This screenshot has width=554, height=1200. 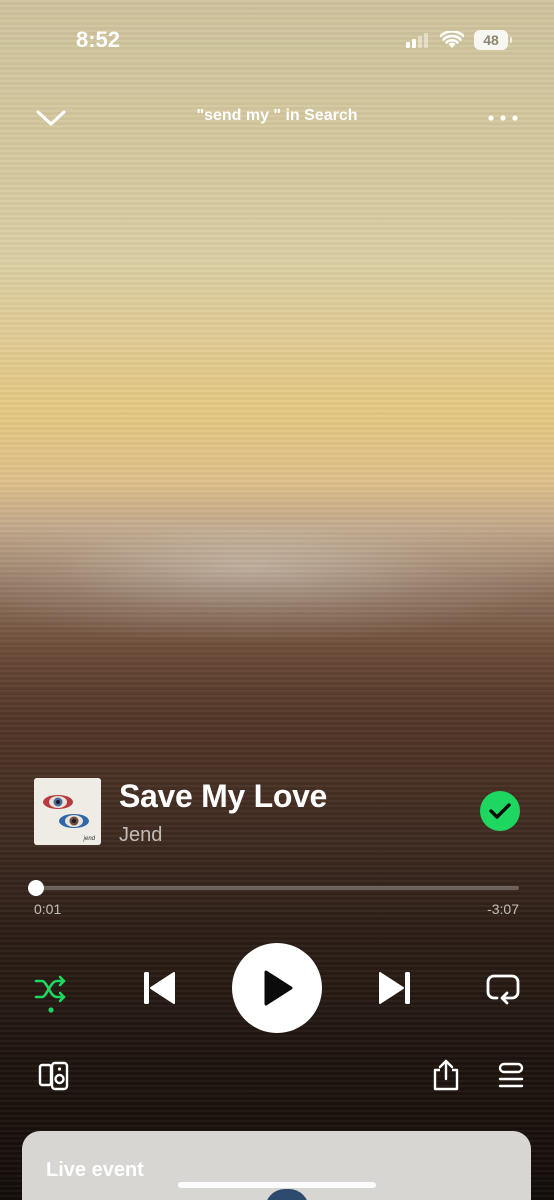 I want to click on home-indicator, so click(x=277, y=1185).